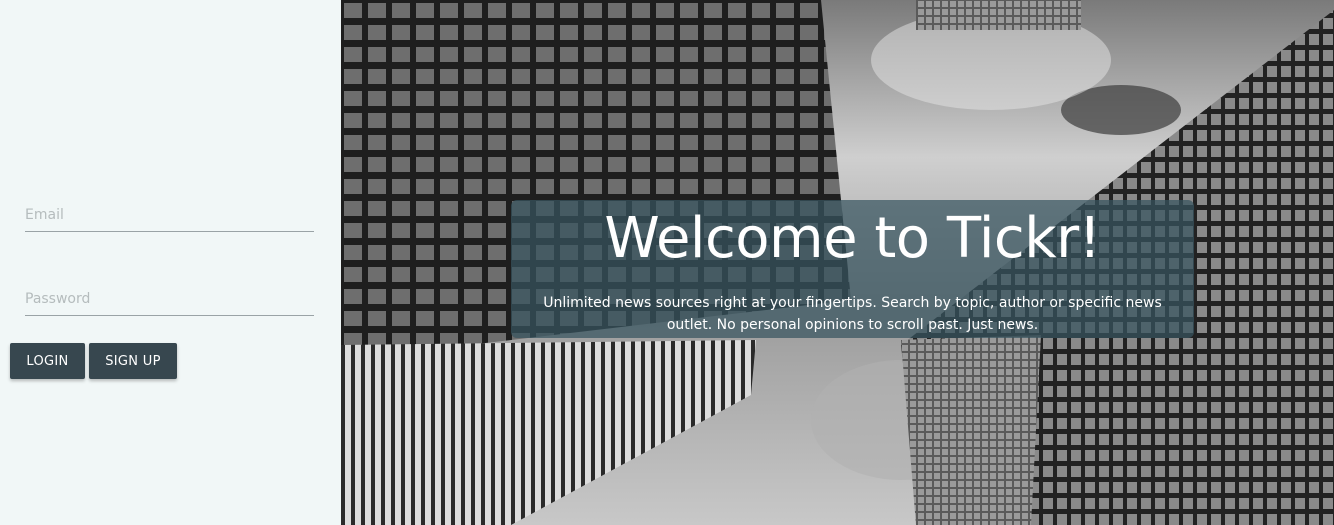 This screenshot has height=525, width=1334. I want to click on password-field, so click(169, 303).